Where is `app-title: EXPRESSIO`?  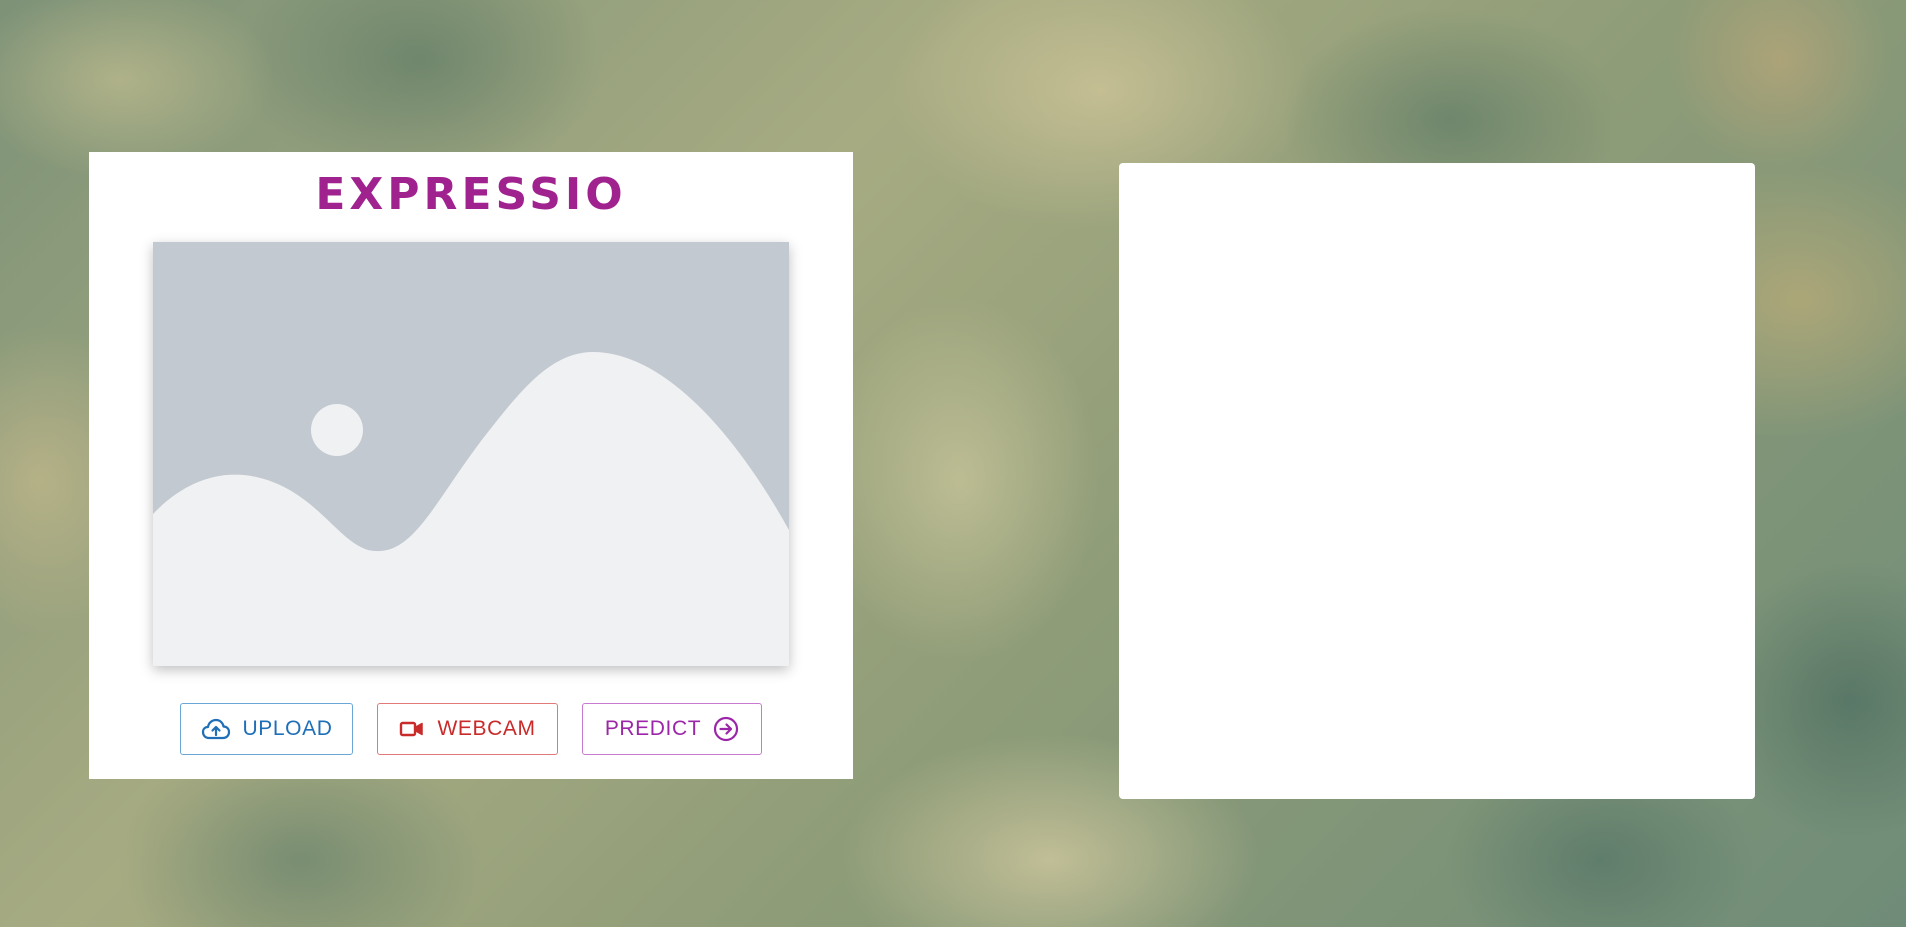 app-title: EXPRESSIO is located at coordinates (471, 194).